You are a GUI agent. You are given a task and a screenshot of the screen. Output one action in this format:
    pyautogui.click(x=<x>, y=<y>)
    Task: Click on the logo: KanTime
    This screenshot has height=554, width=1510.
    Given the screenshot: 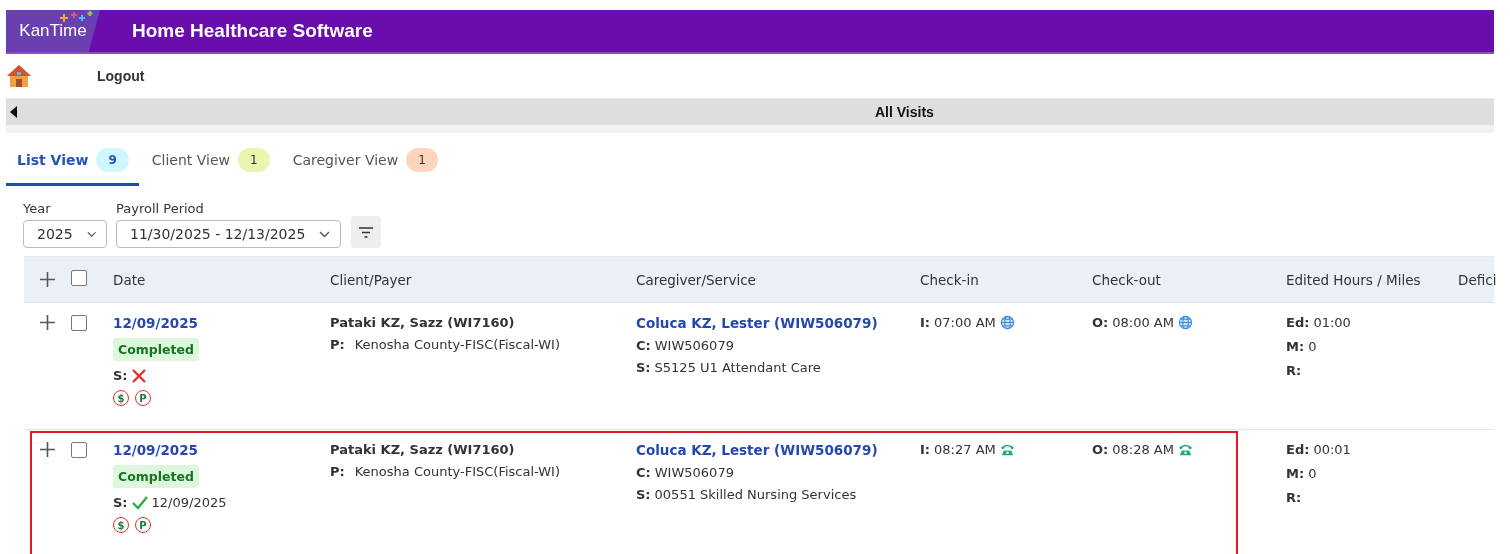 What is the action you would take?
    pyautogui.click(x=53, y=31)
    